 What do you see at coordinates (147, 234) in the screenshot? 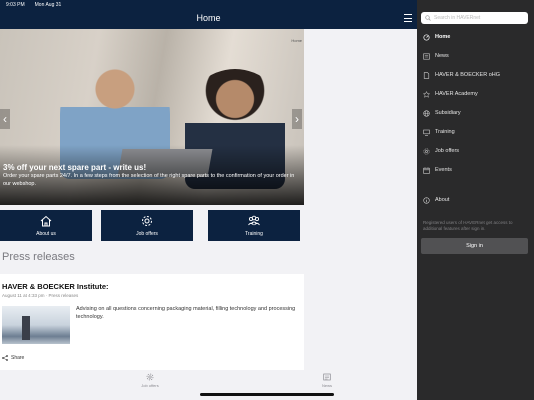
I see `tile-label: Job offers` at bounding box center [147, 234].